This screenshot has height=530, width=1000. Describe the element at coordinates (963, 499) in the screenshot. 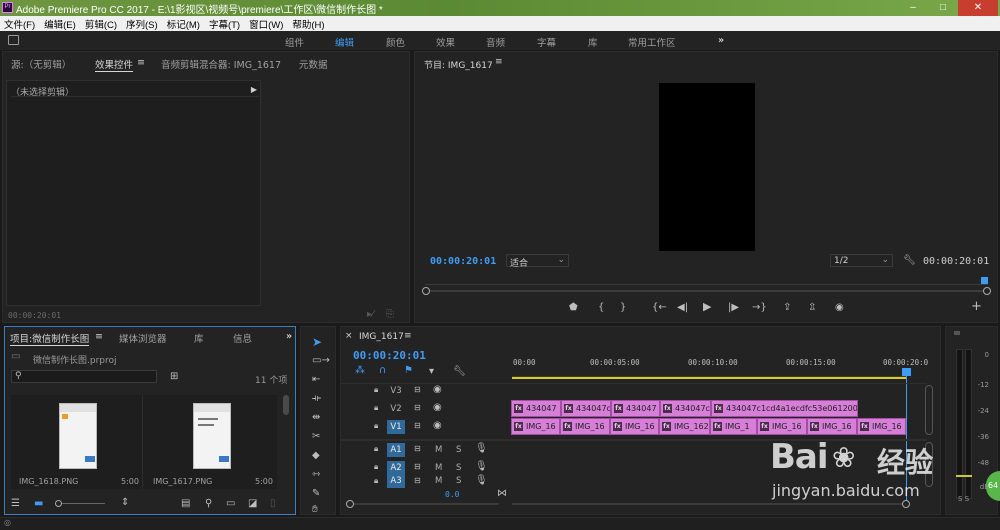

I see `meter-solo-buttons: S S` at that location.